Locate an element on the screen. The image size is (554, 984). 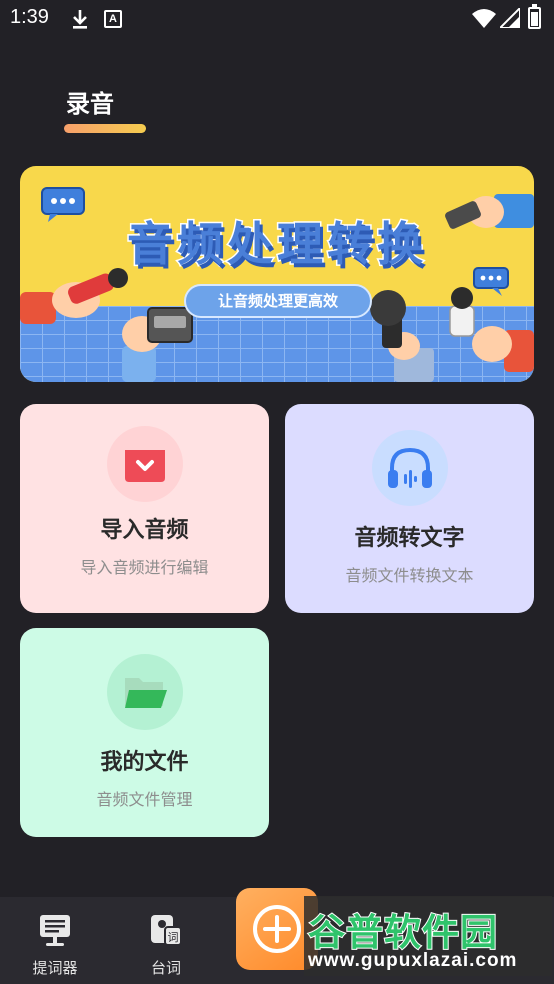
watermark-brand: 谷普软件园 is located at coordinates (402, 932).